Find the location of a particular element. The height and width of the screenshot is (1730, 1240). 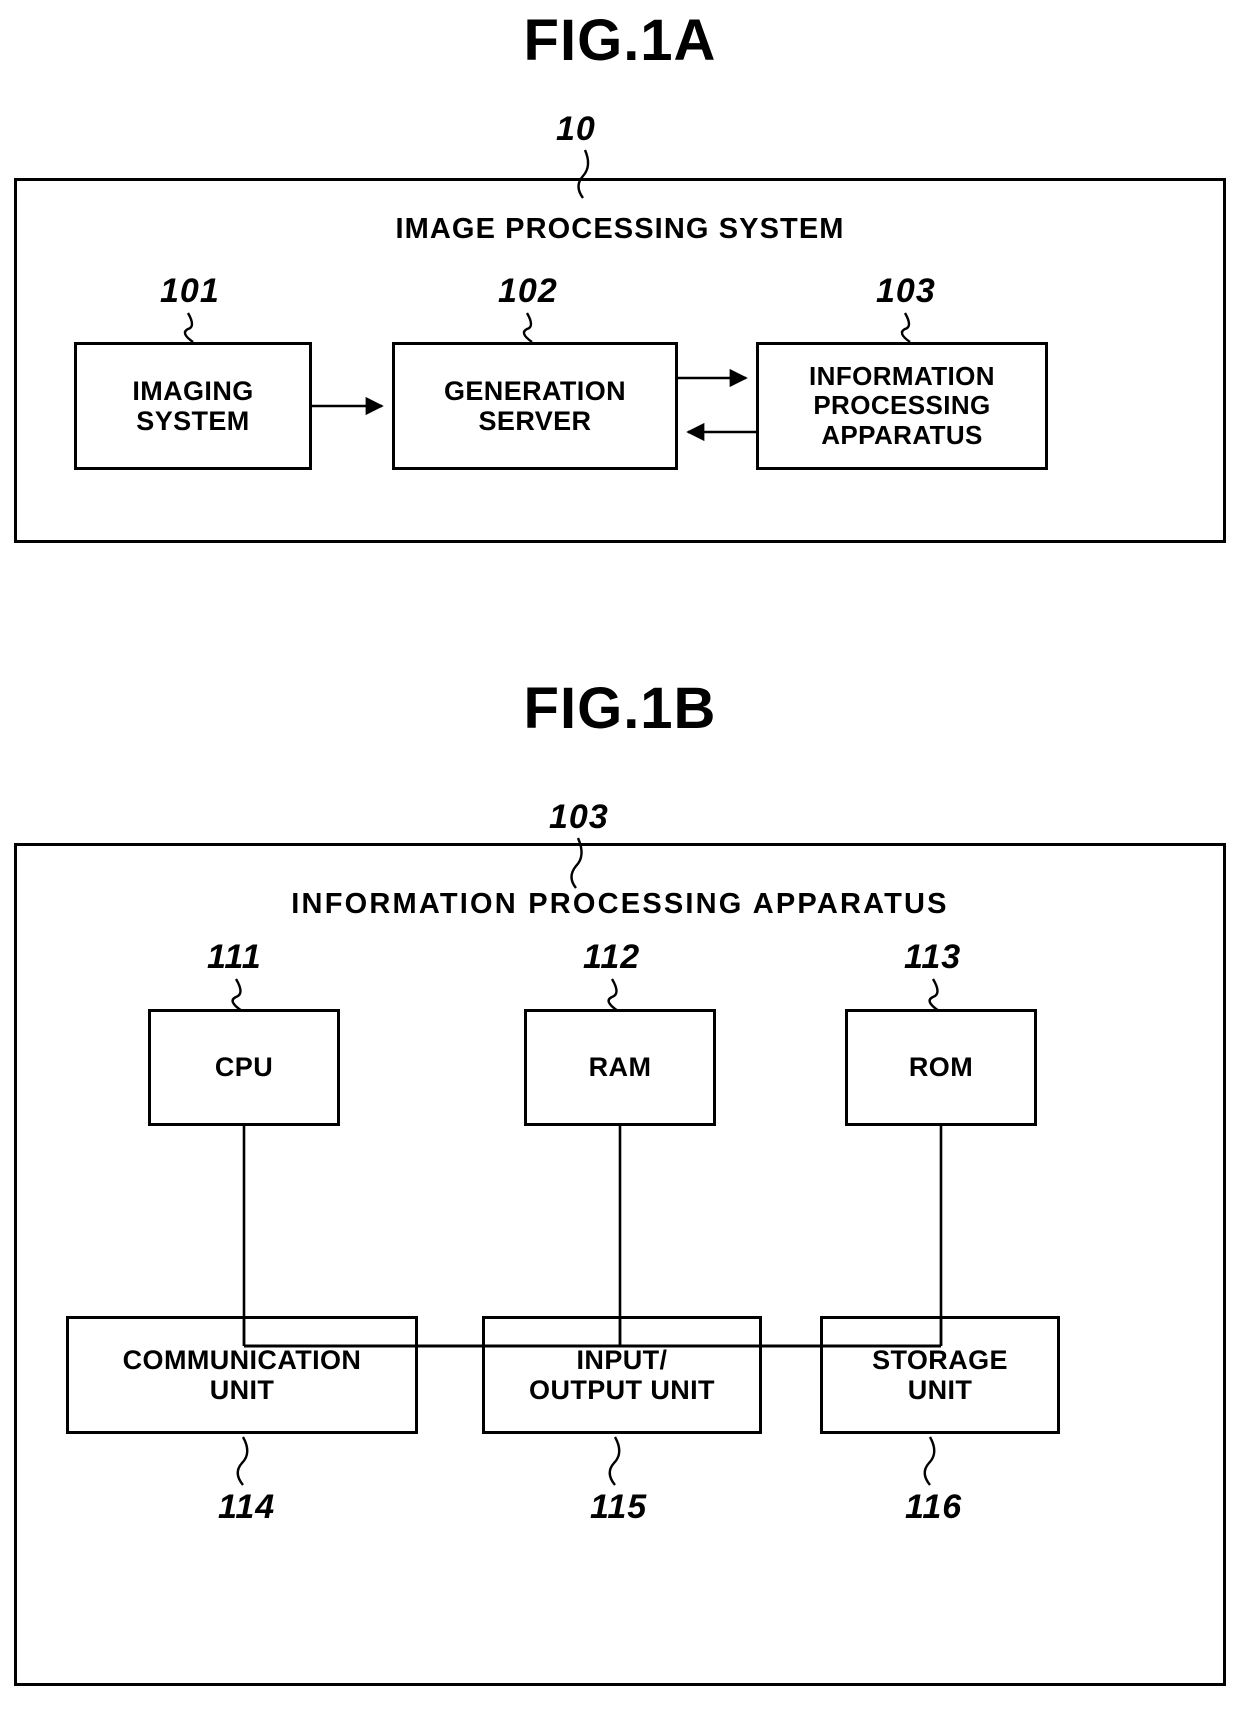

node-rom-label: ROM is located at coordinates (941, 1067).